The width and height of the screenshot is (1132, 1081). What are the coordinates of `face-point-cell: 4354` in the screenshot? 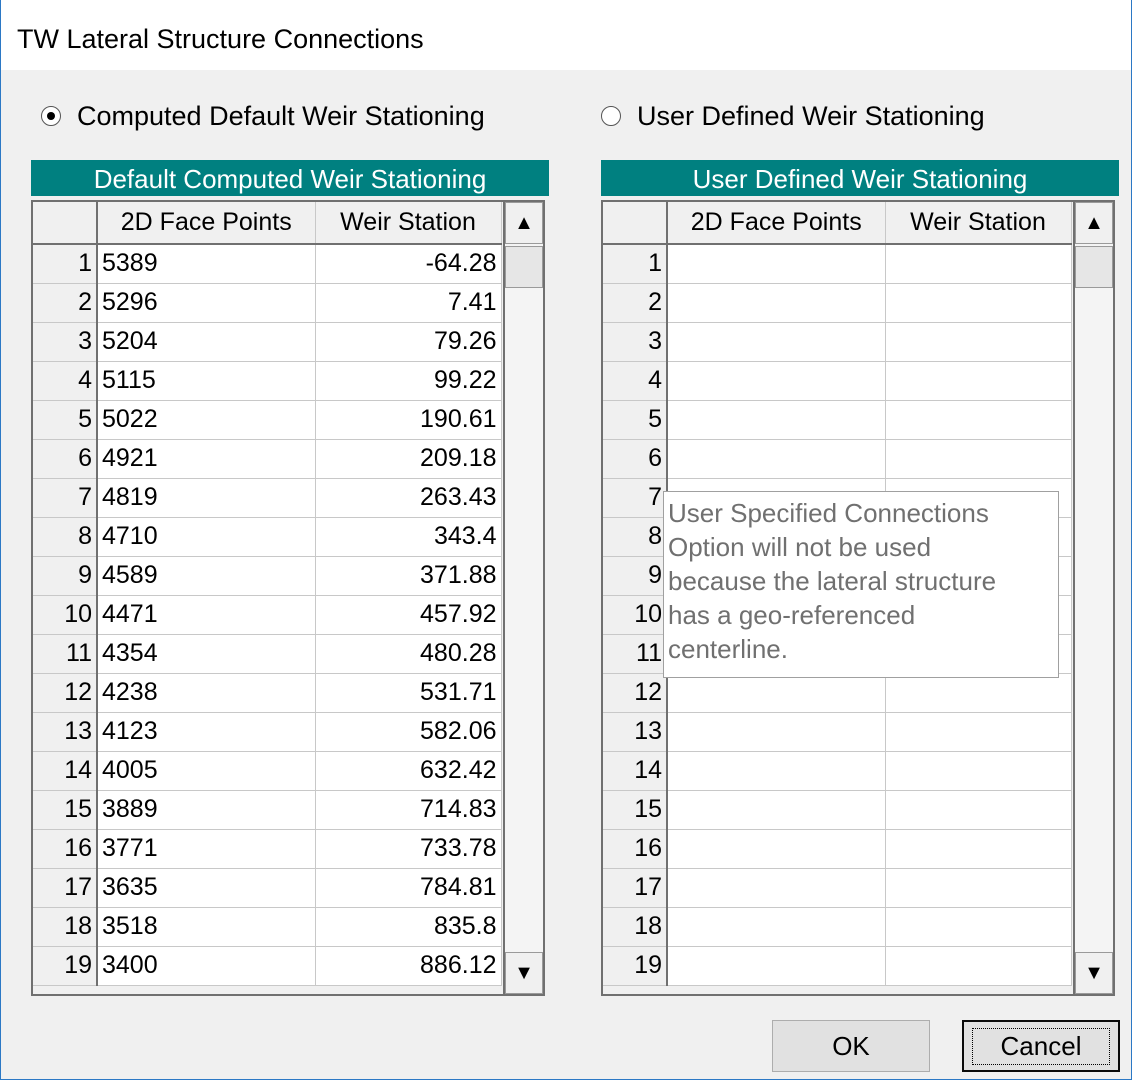 It's located at (206, 654).